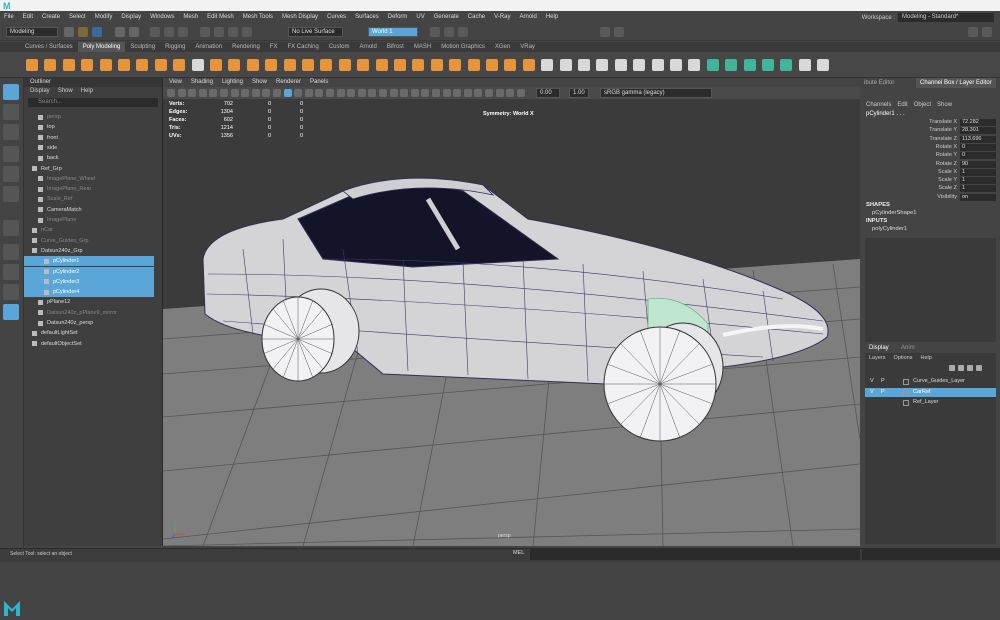  I want to click on shape-node: pCylinderShape1, so click(894, 213).